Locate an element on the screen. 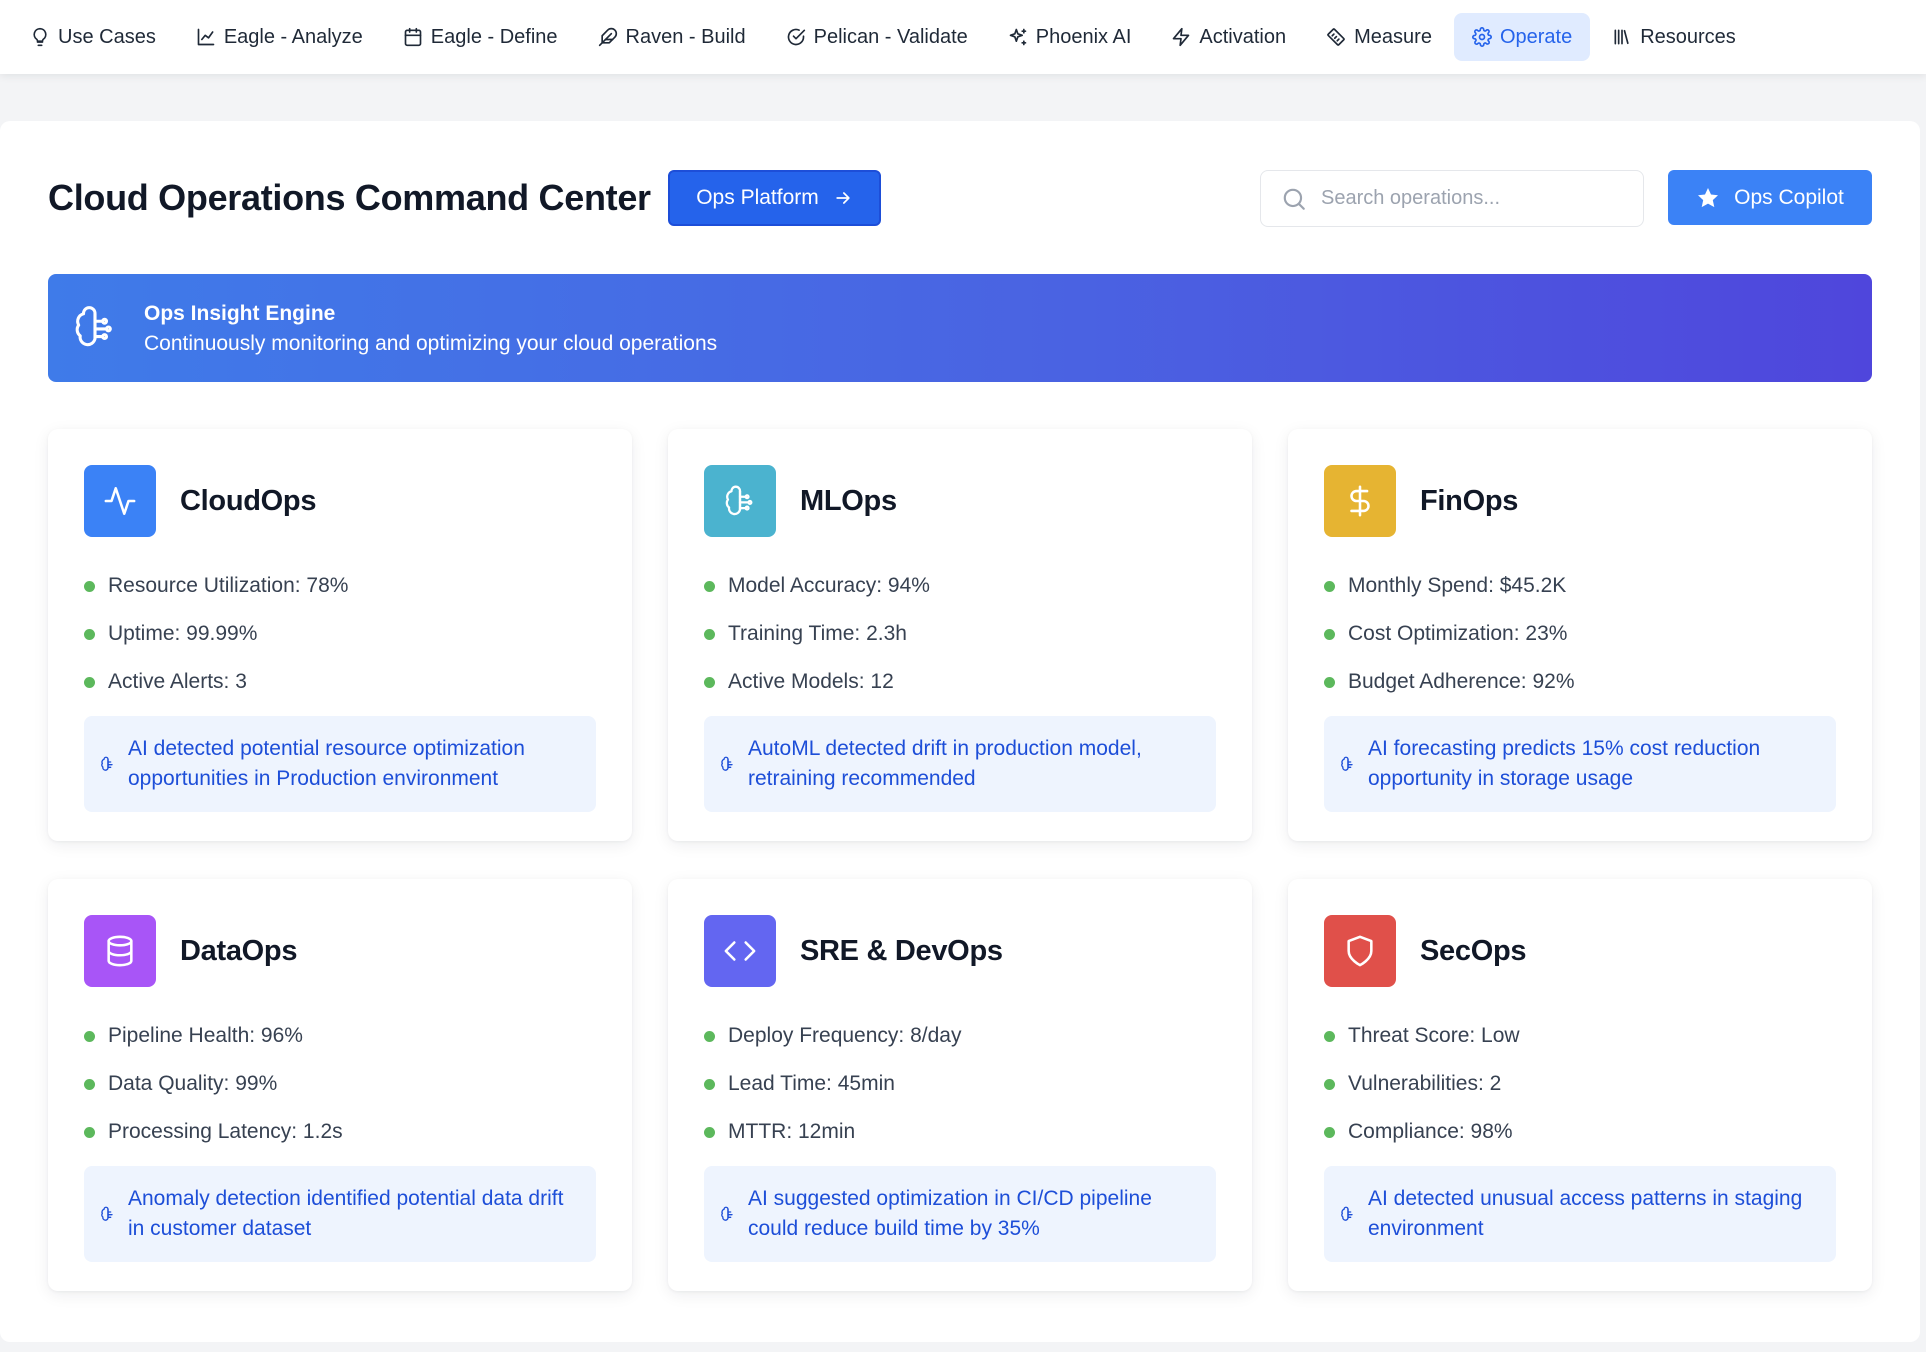  nav-item-pelican-validate: Pelican - Validate is located at coordinates (877, 37).